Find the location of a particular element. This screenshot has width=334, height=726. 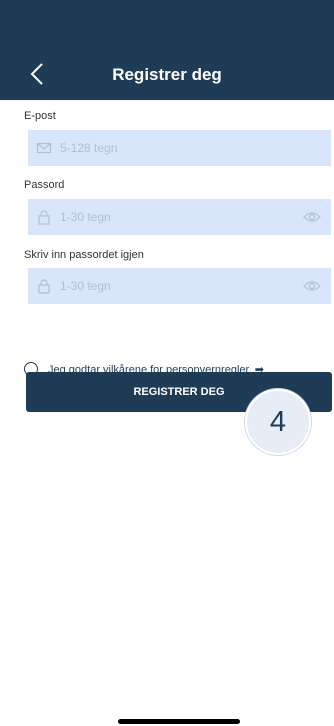

password-input is located at coordinates (180, 217).